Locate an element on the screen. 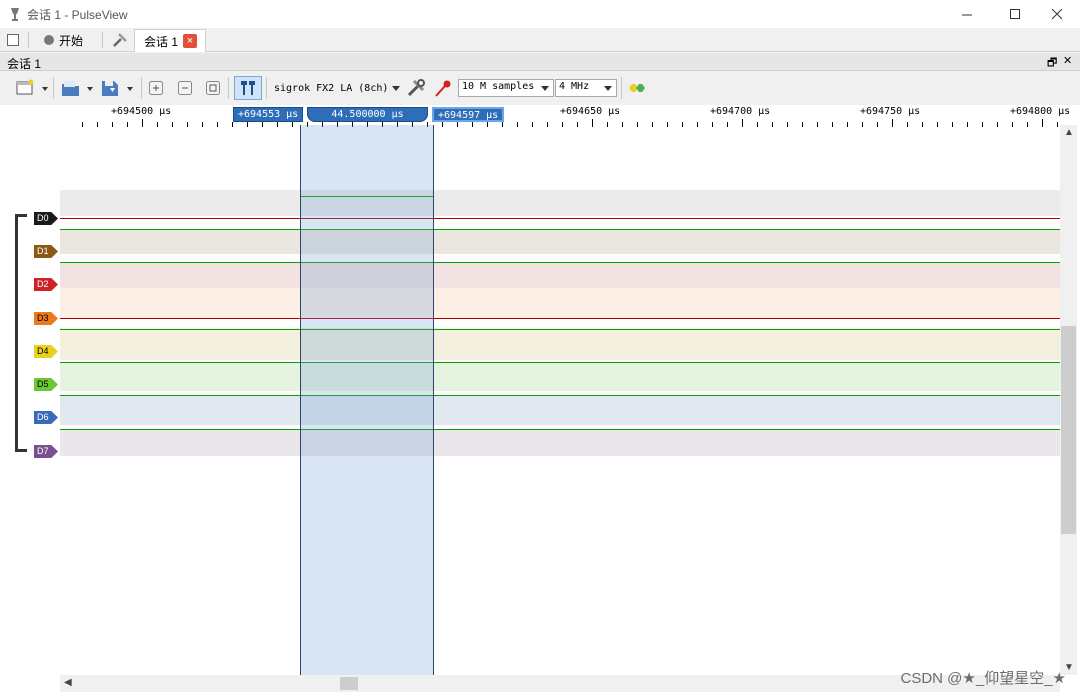  channel-label-d6: D6 is located at coordinates (46, 417).